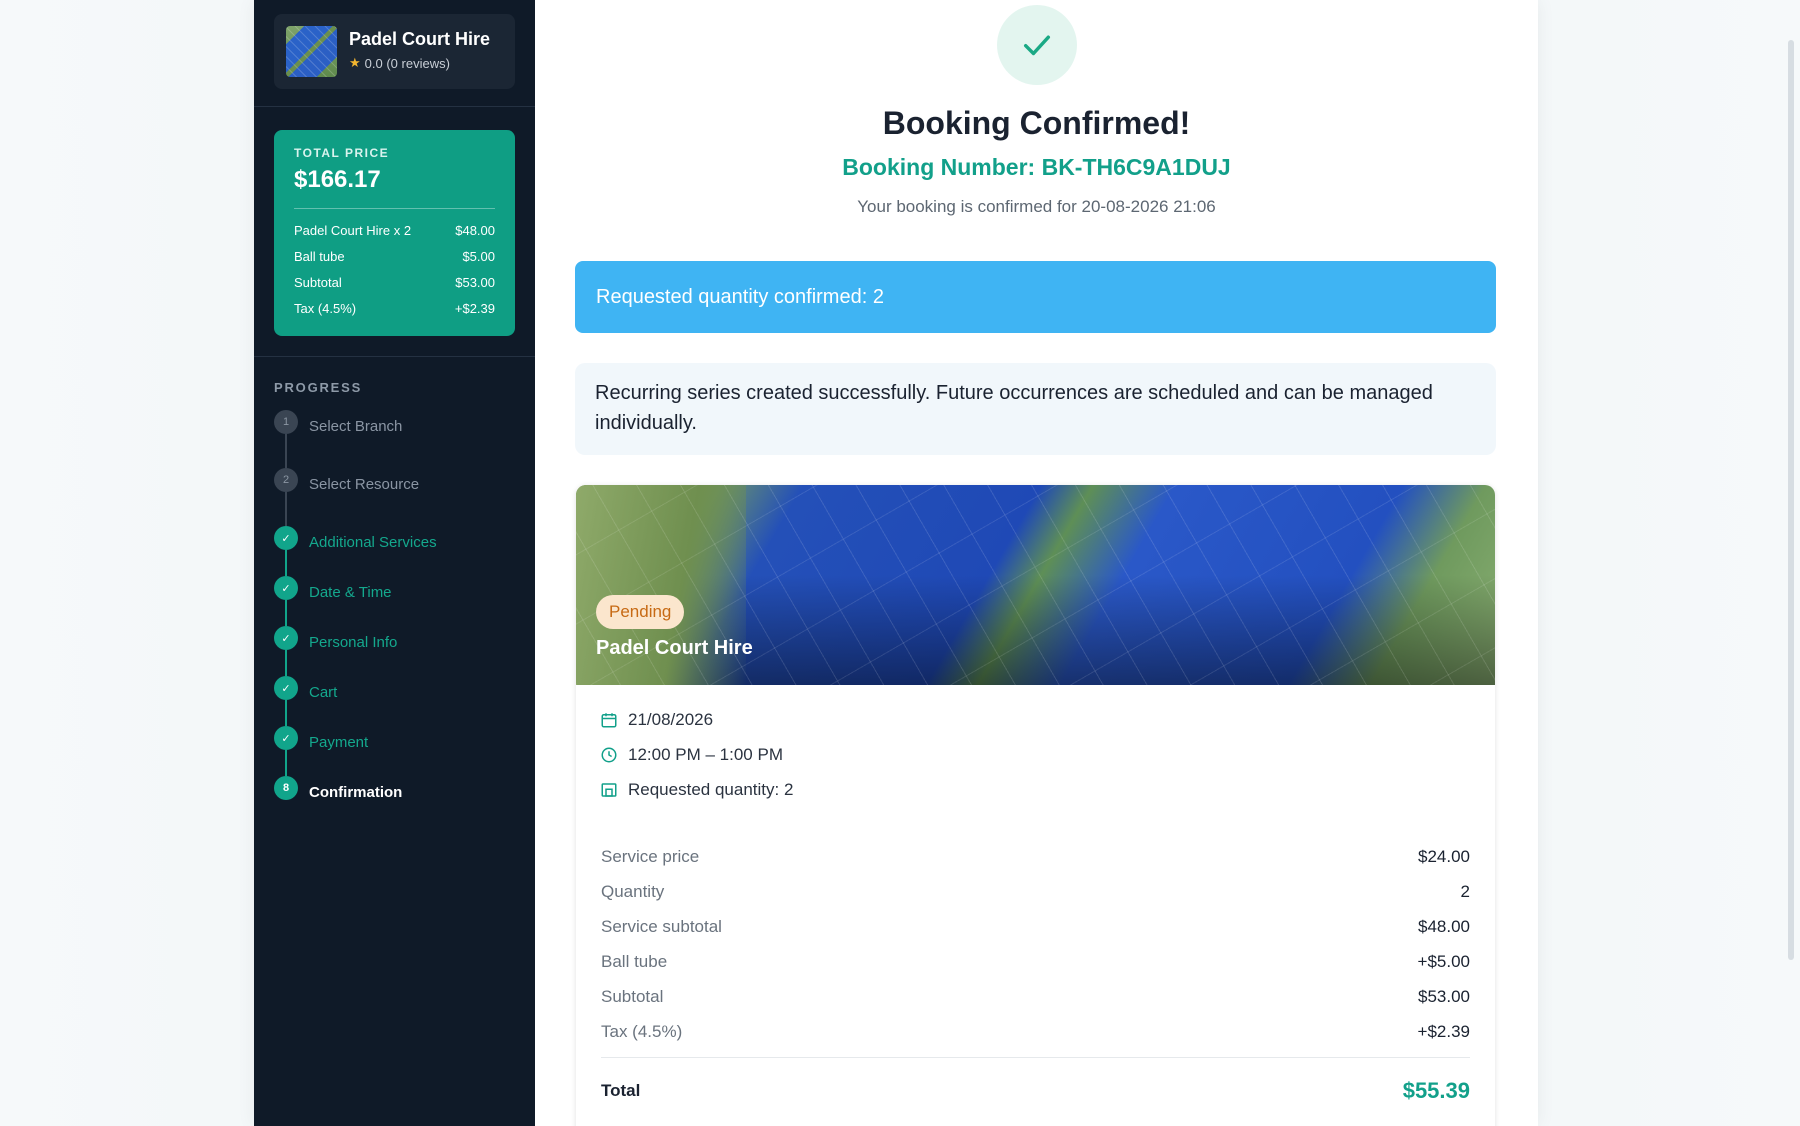  Describe the element at coordinates (609, 790) in the screenshot. I see `quantity-icon` at that location.